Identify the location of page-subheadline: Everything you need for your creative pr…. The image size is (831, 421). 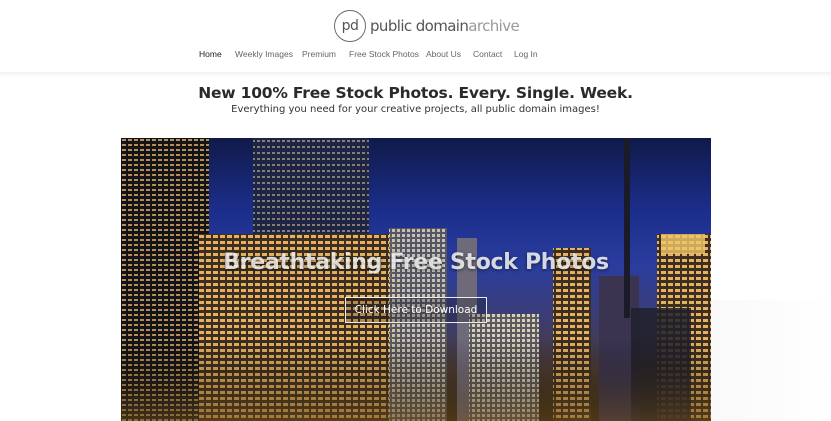
(415, 109).